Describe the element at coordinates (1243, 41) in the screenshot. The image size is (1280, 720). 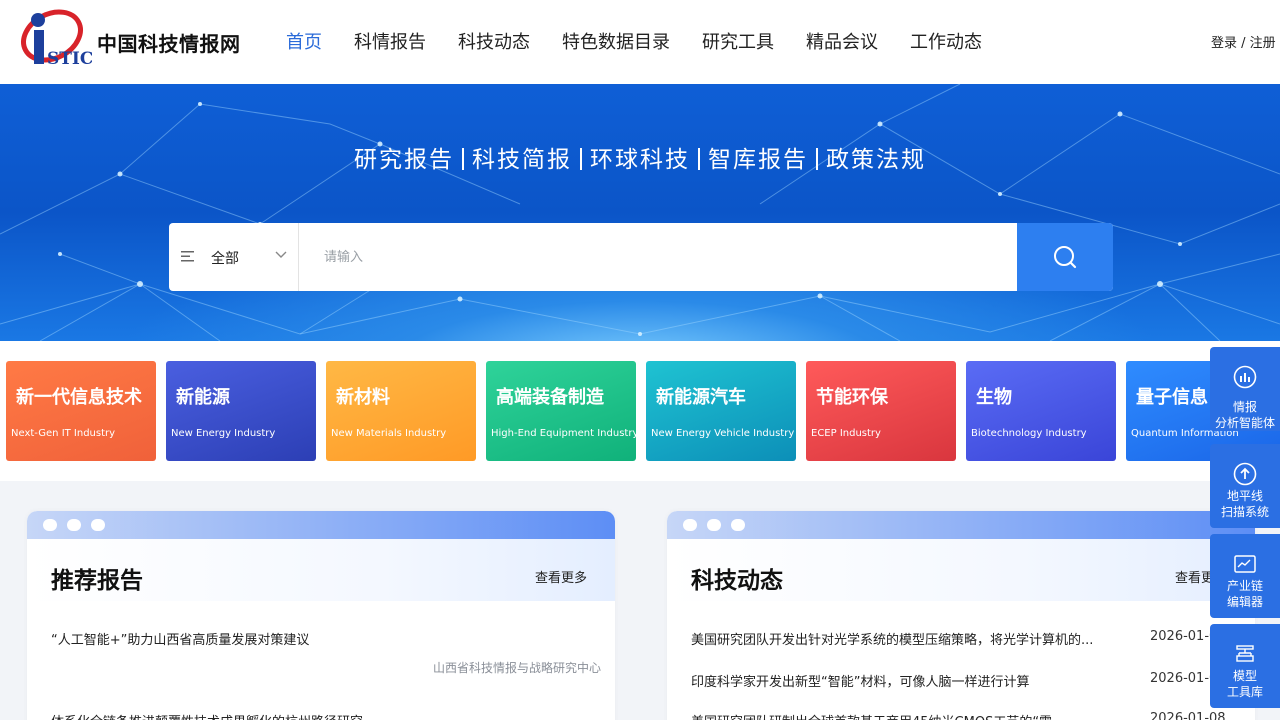
I see `login-register-link: 登录 / 注册` at that location.